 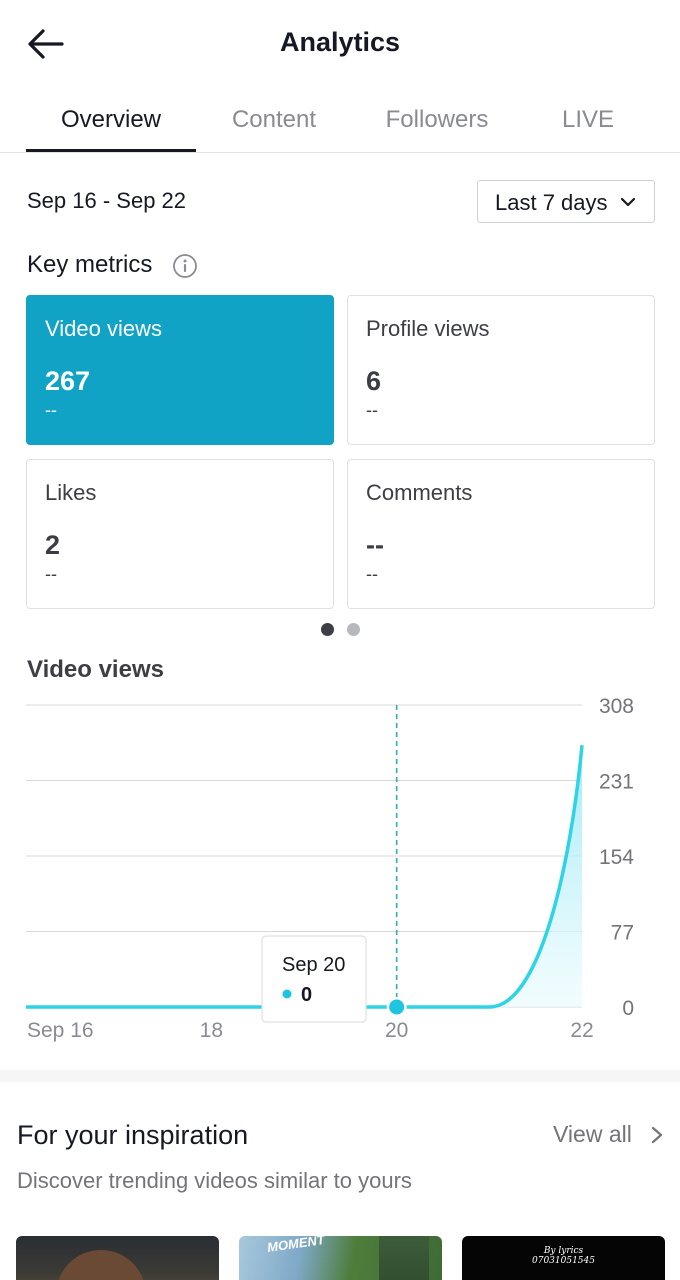 I want to click on inspiration-thumbnail, so click(x=117, y=1258).